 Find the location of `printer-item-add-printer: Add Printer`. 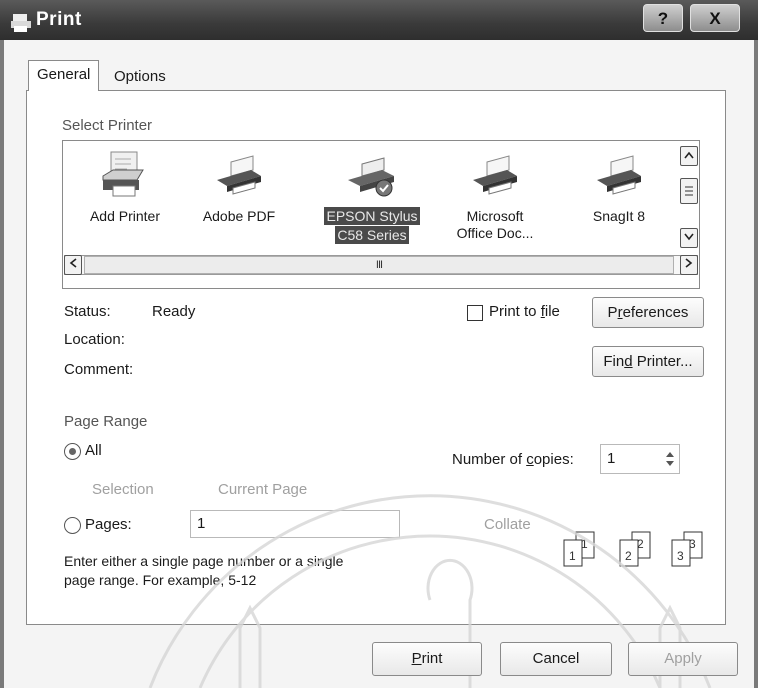

printer-item-add-printer: Add Printer is located at coordinates (125, 187).